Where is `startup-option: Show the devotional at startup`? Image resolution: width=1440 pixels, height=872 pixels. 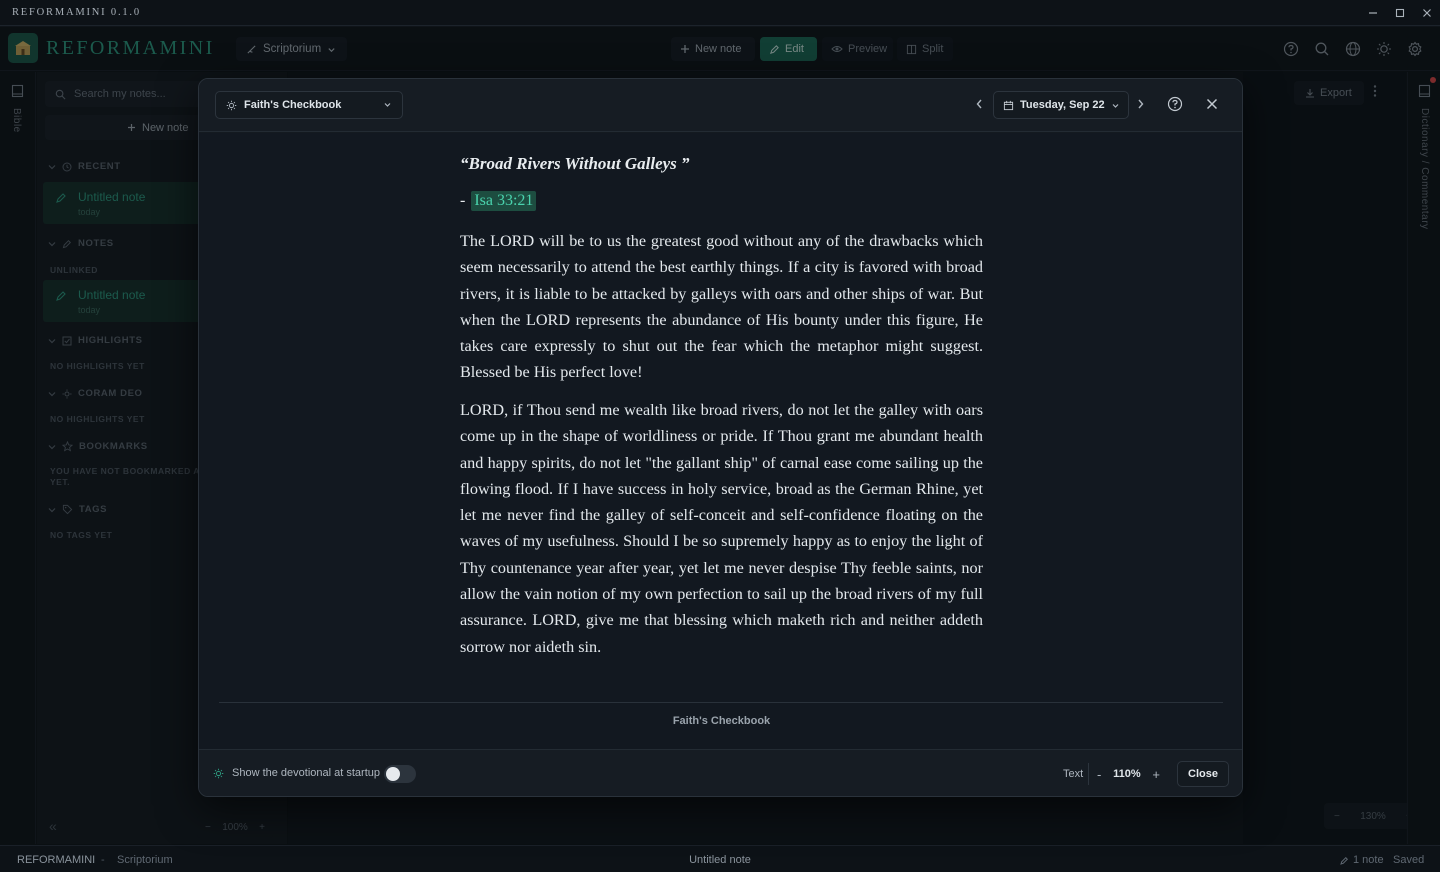
startup-option: Show the devotional at startup is located at coordinates (296, 773).